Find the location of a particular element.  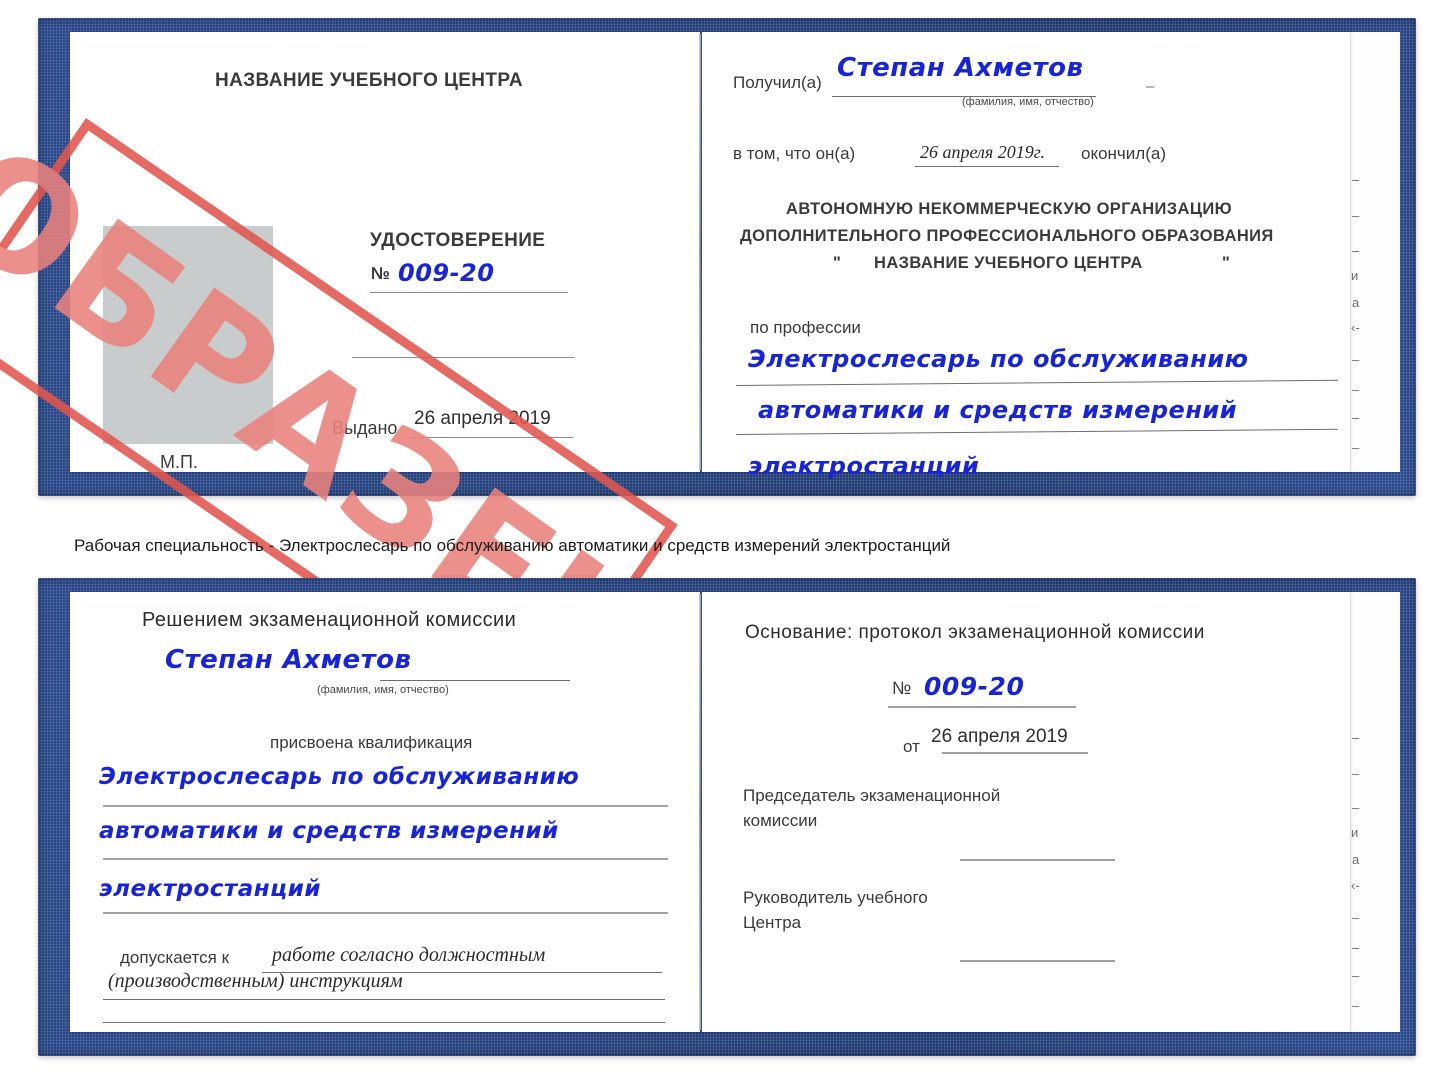

protocol-number-rule is located at coordinates (982, 707).